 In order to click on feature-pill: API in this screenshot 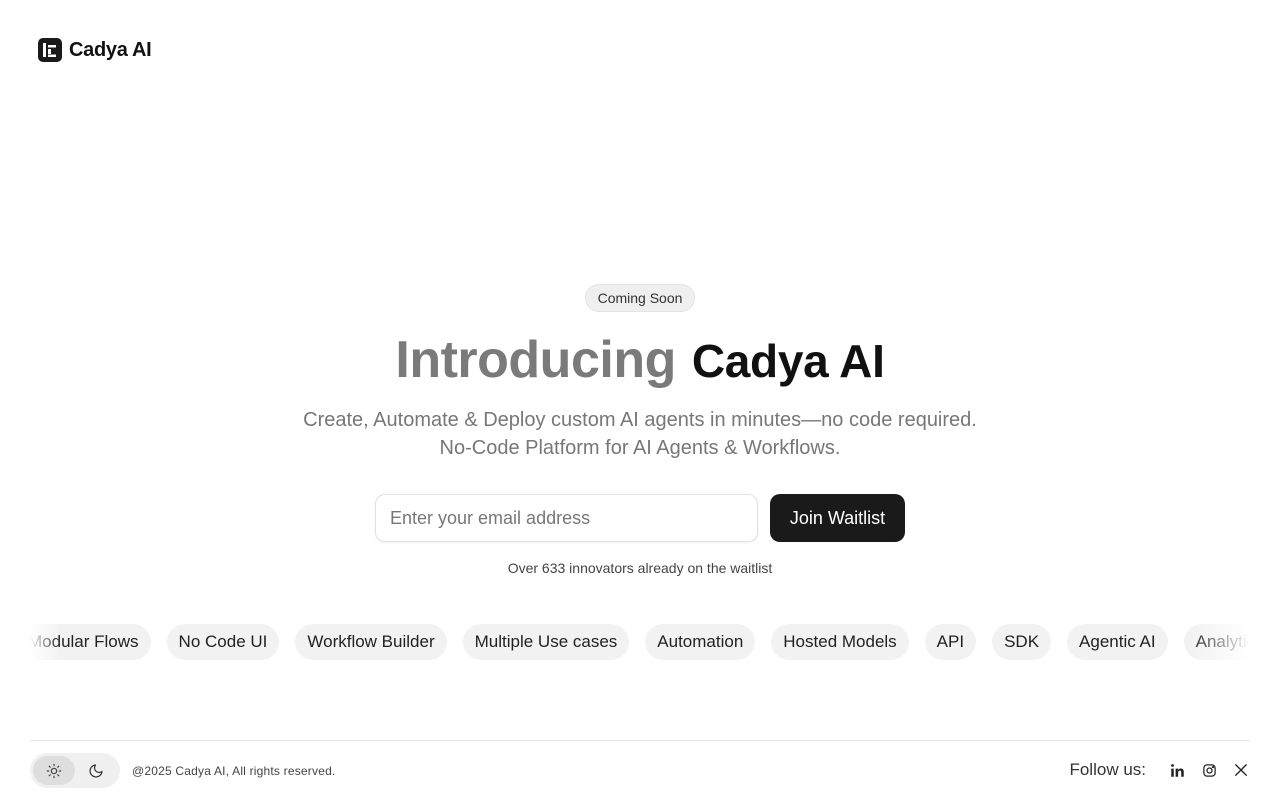, I will do `click(950, 642)`.